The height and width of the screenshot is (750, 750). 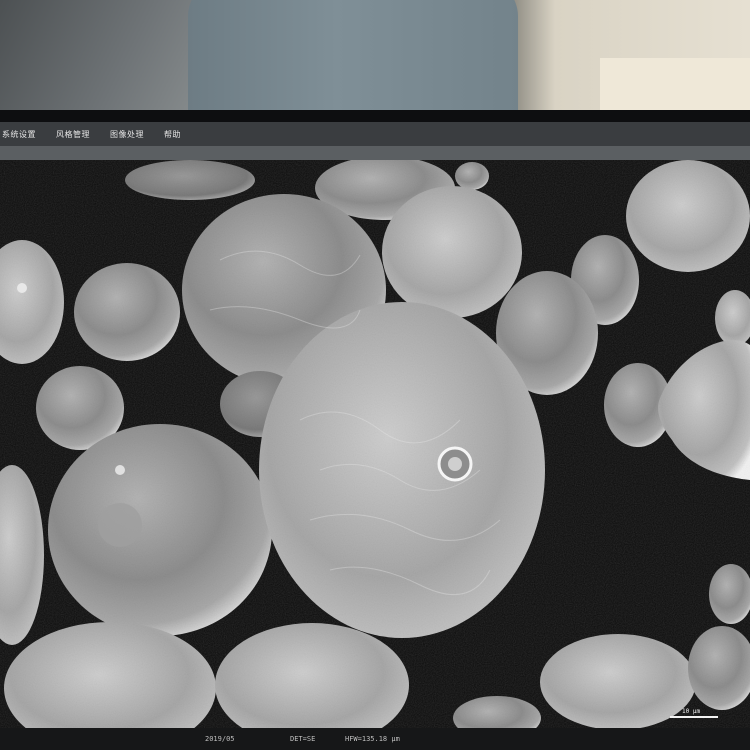 I want to click on menu-bar: 系统设置 风格管理 图像处理 帮助, so click(x=375, y=134).